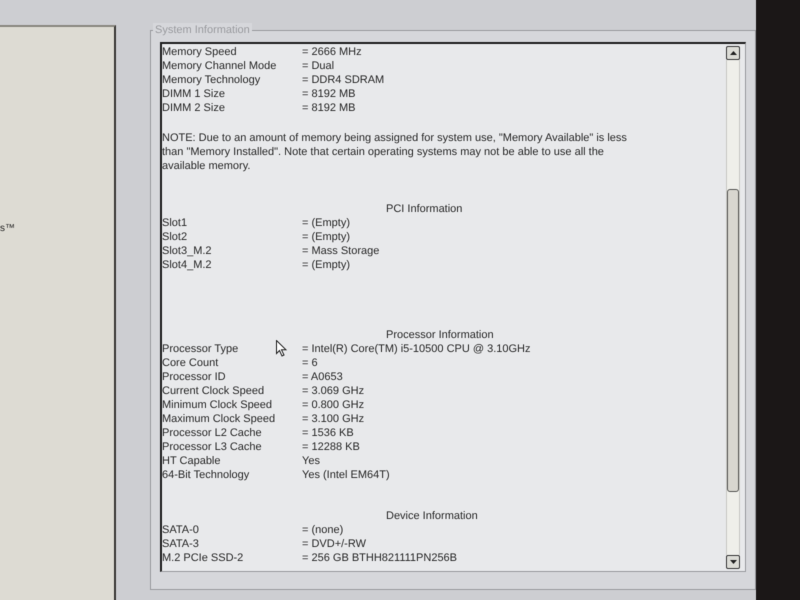 This screenshot has height=600, width=800. What do you see at coordinates (199, 52) in the screenshot?
I see `field-label: Memory Speed` at bounding box center [199, 52].